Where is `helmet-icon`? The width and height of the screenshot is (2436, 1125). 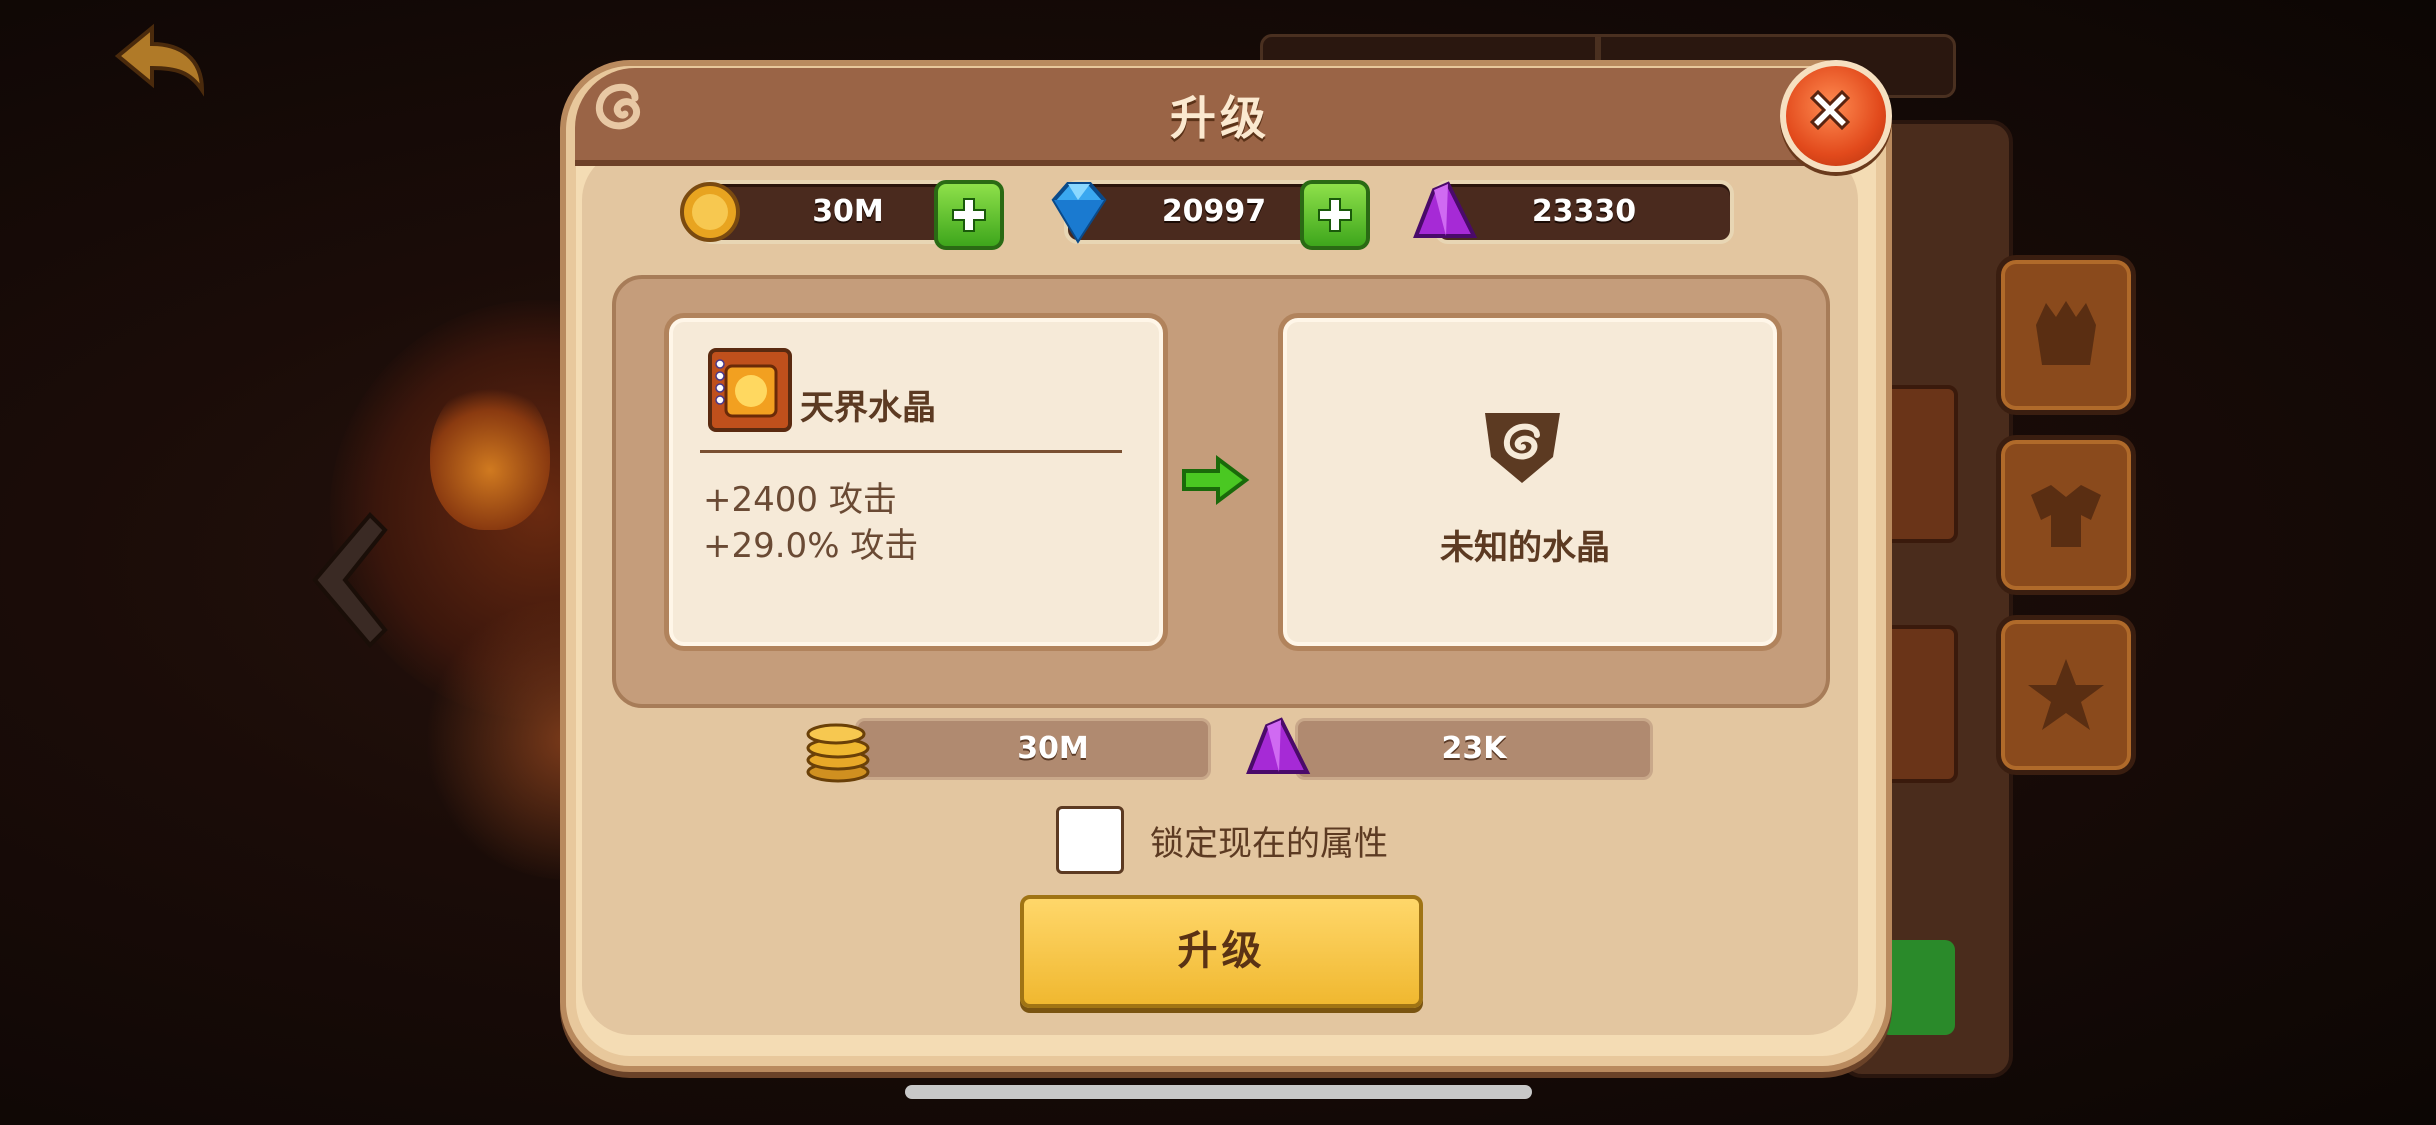 helmet-icon is located at coordinates (2066, 333).